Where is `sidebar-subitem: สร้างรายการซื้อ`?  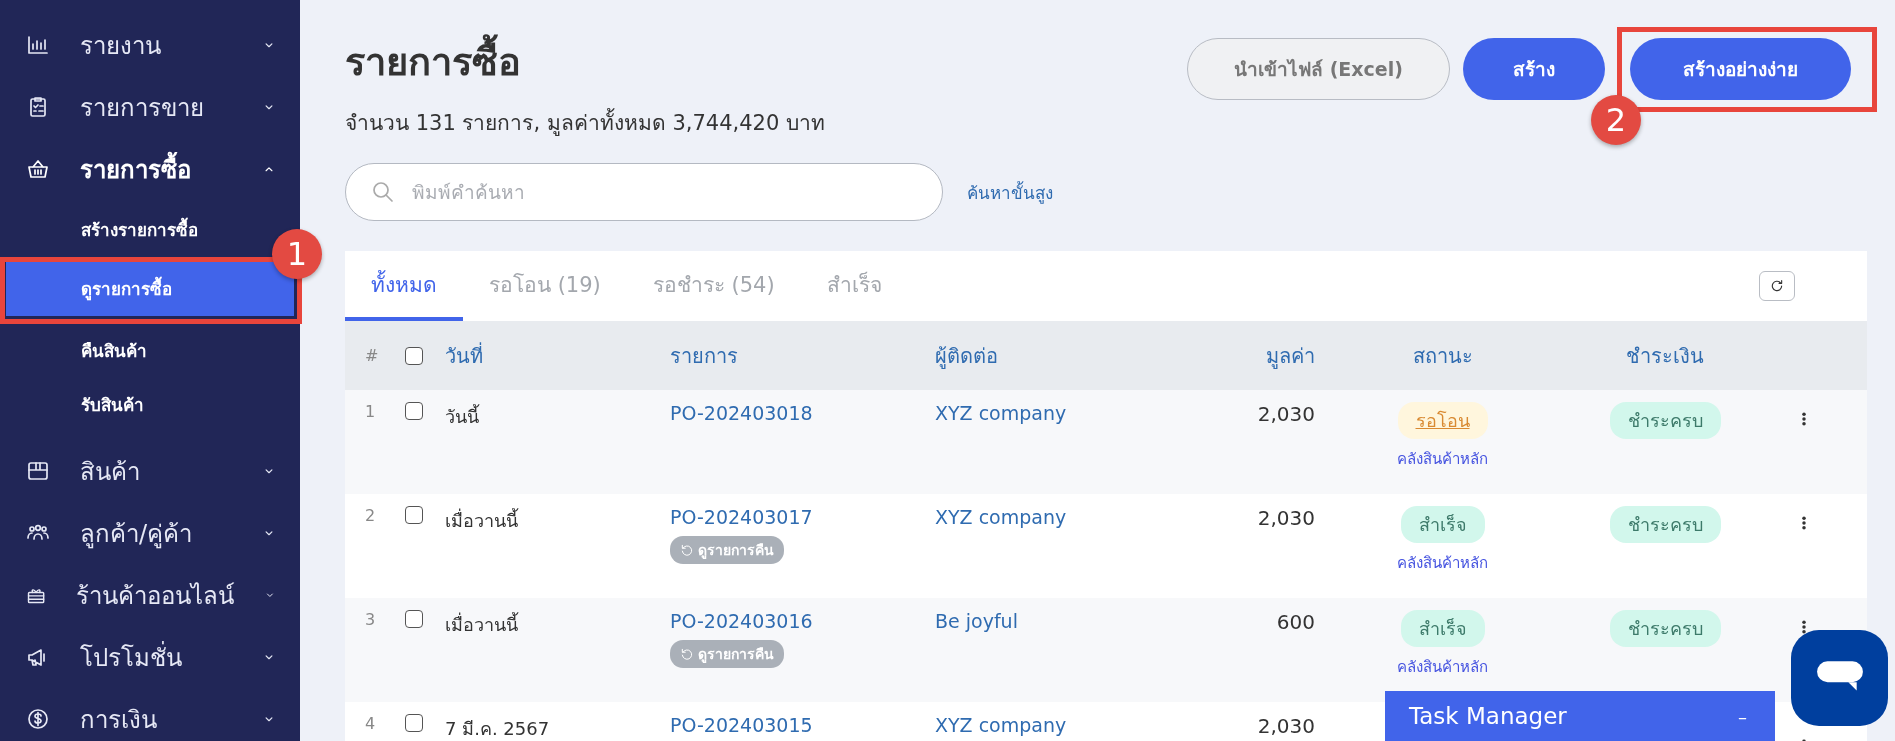
sidebar-subitem: สร้างรายการซื้อ is located at coordinates (135, 230).